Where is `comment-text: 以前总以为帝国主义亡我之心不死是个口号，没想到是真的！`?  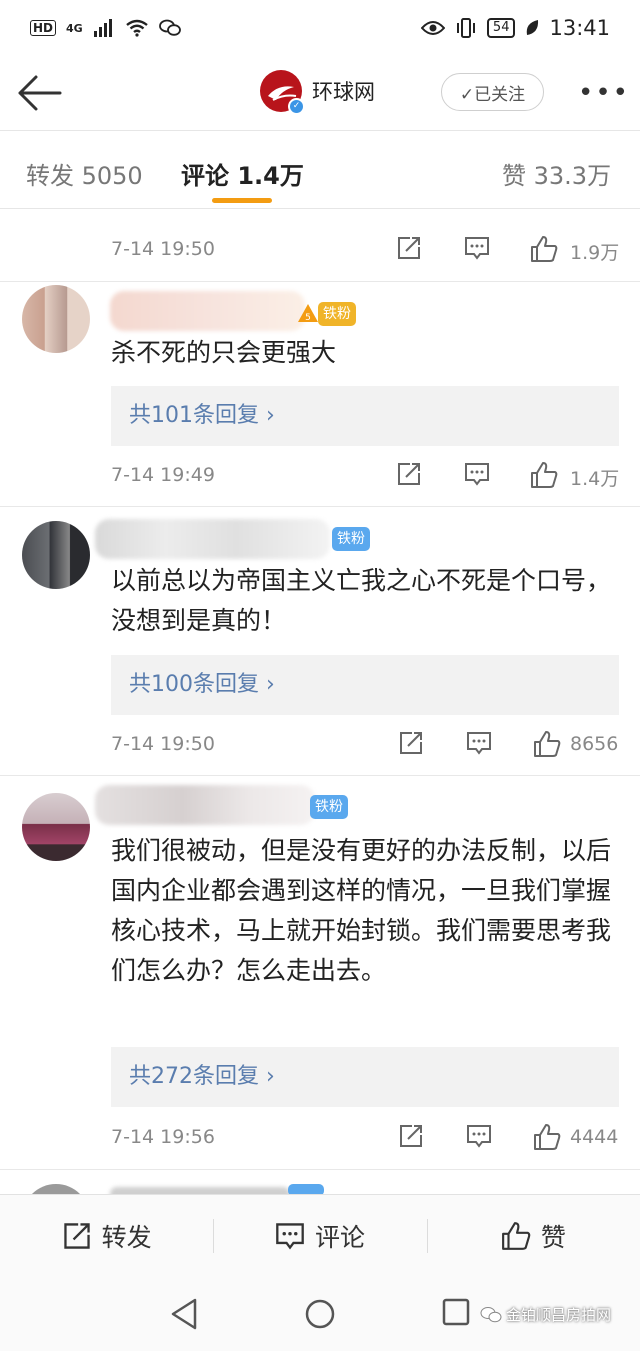 comment-text: 以前总以为帝国主义亡我之心不死是个口号，没想到是真的！ is located at coordinates (361, 600).